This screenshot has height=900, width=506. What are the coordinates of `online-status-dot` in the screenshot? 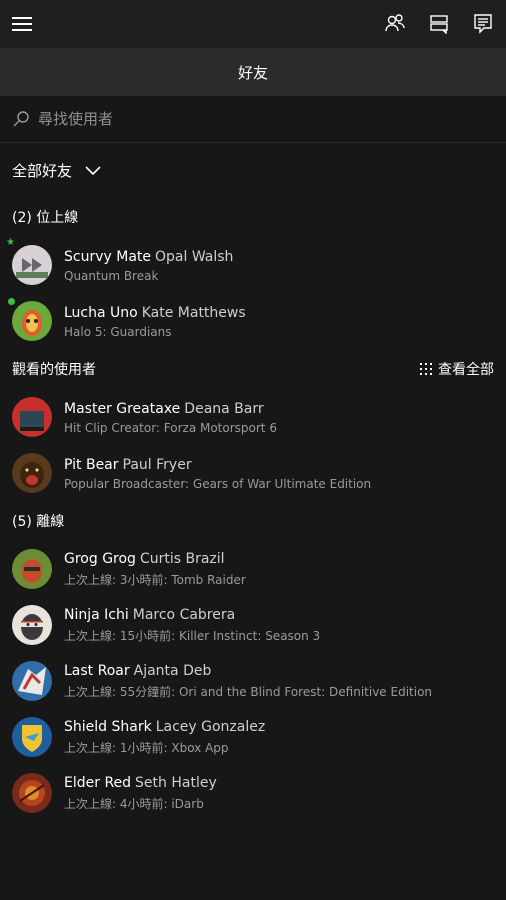 It's located at (11, 301).